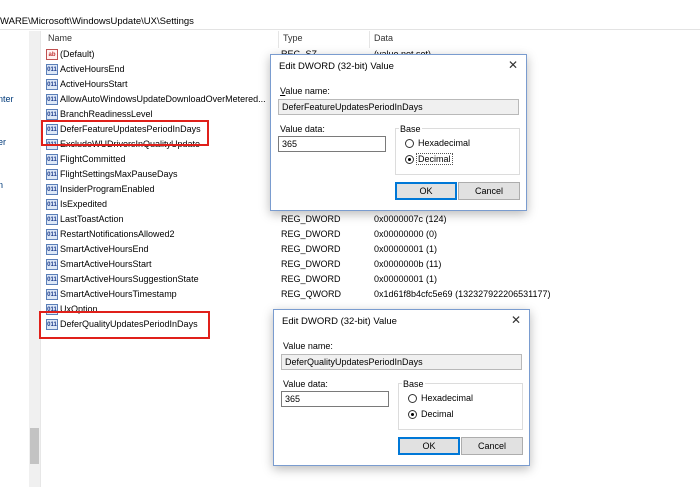 This screenshot has width=700, height=487. What do you see at coordinates (34, 259) in the screenshot?
I see `tree-scrollbar` at bounding box center [34, 259].